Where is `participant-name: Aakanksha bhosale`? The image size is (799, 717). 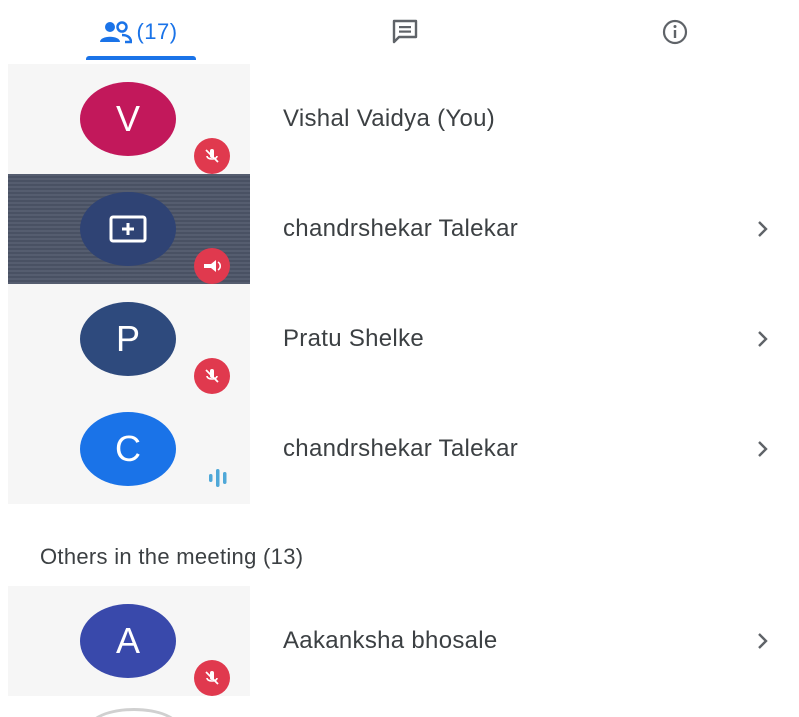
participant-name: Aakanksha bhosale is located at coordinates (390, 640).